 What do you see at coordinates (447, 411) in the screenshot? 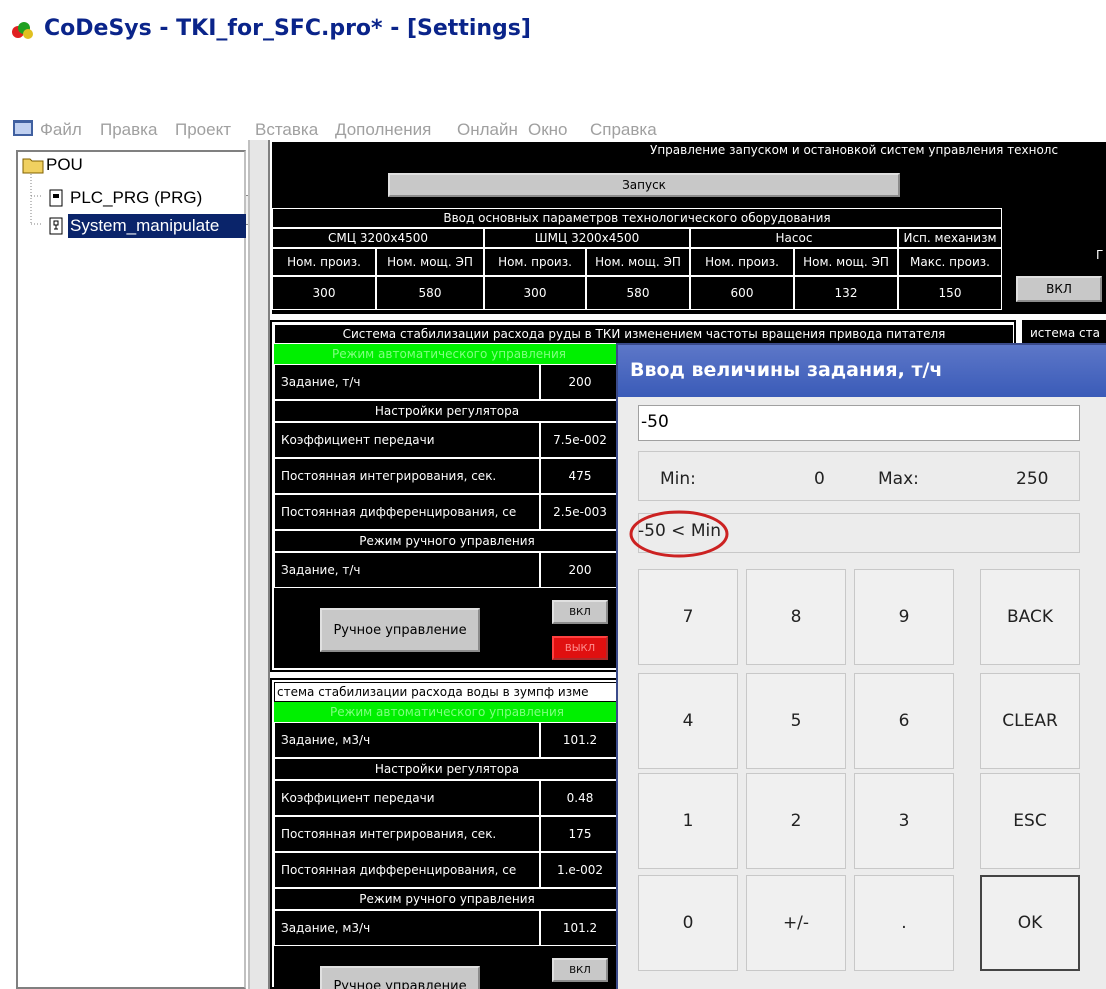
I see `ore-regulator-settings: Настройки регулятора` at bounding box center [447, 411].